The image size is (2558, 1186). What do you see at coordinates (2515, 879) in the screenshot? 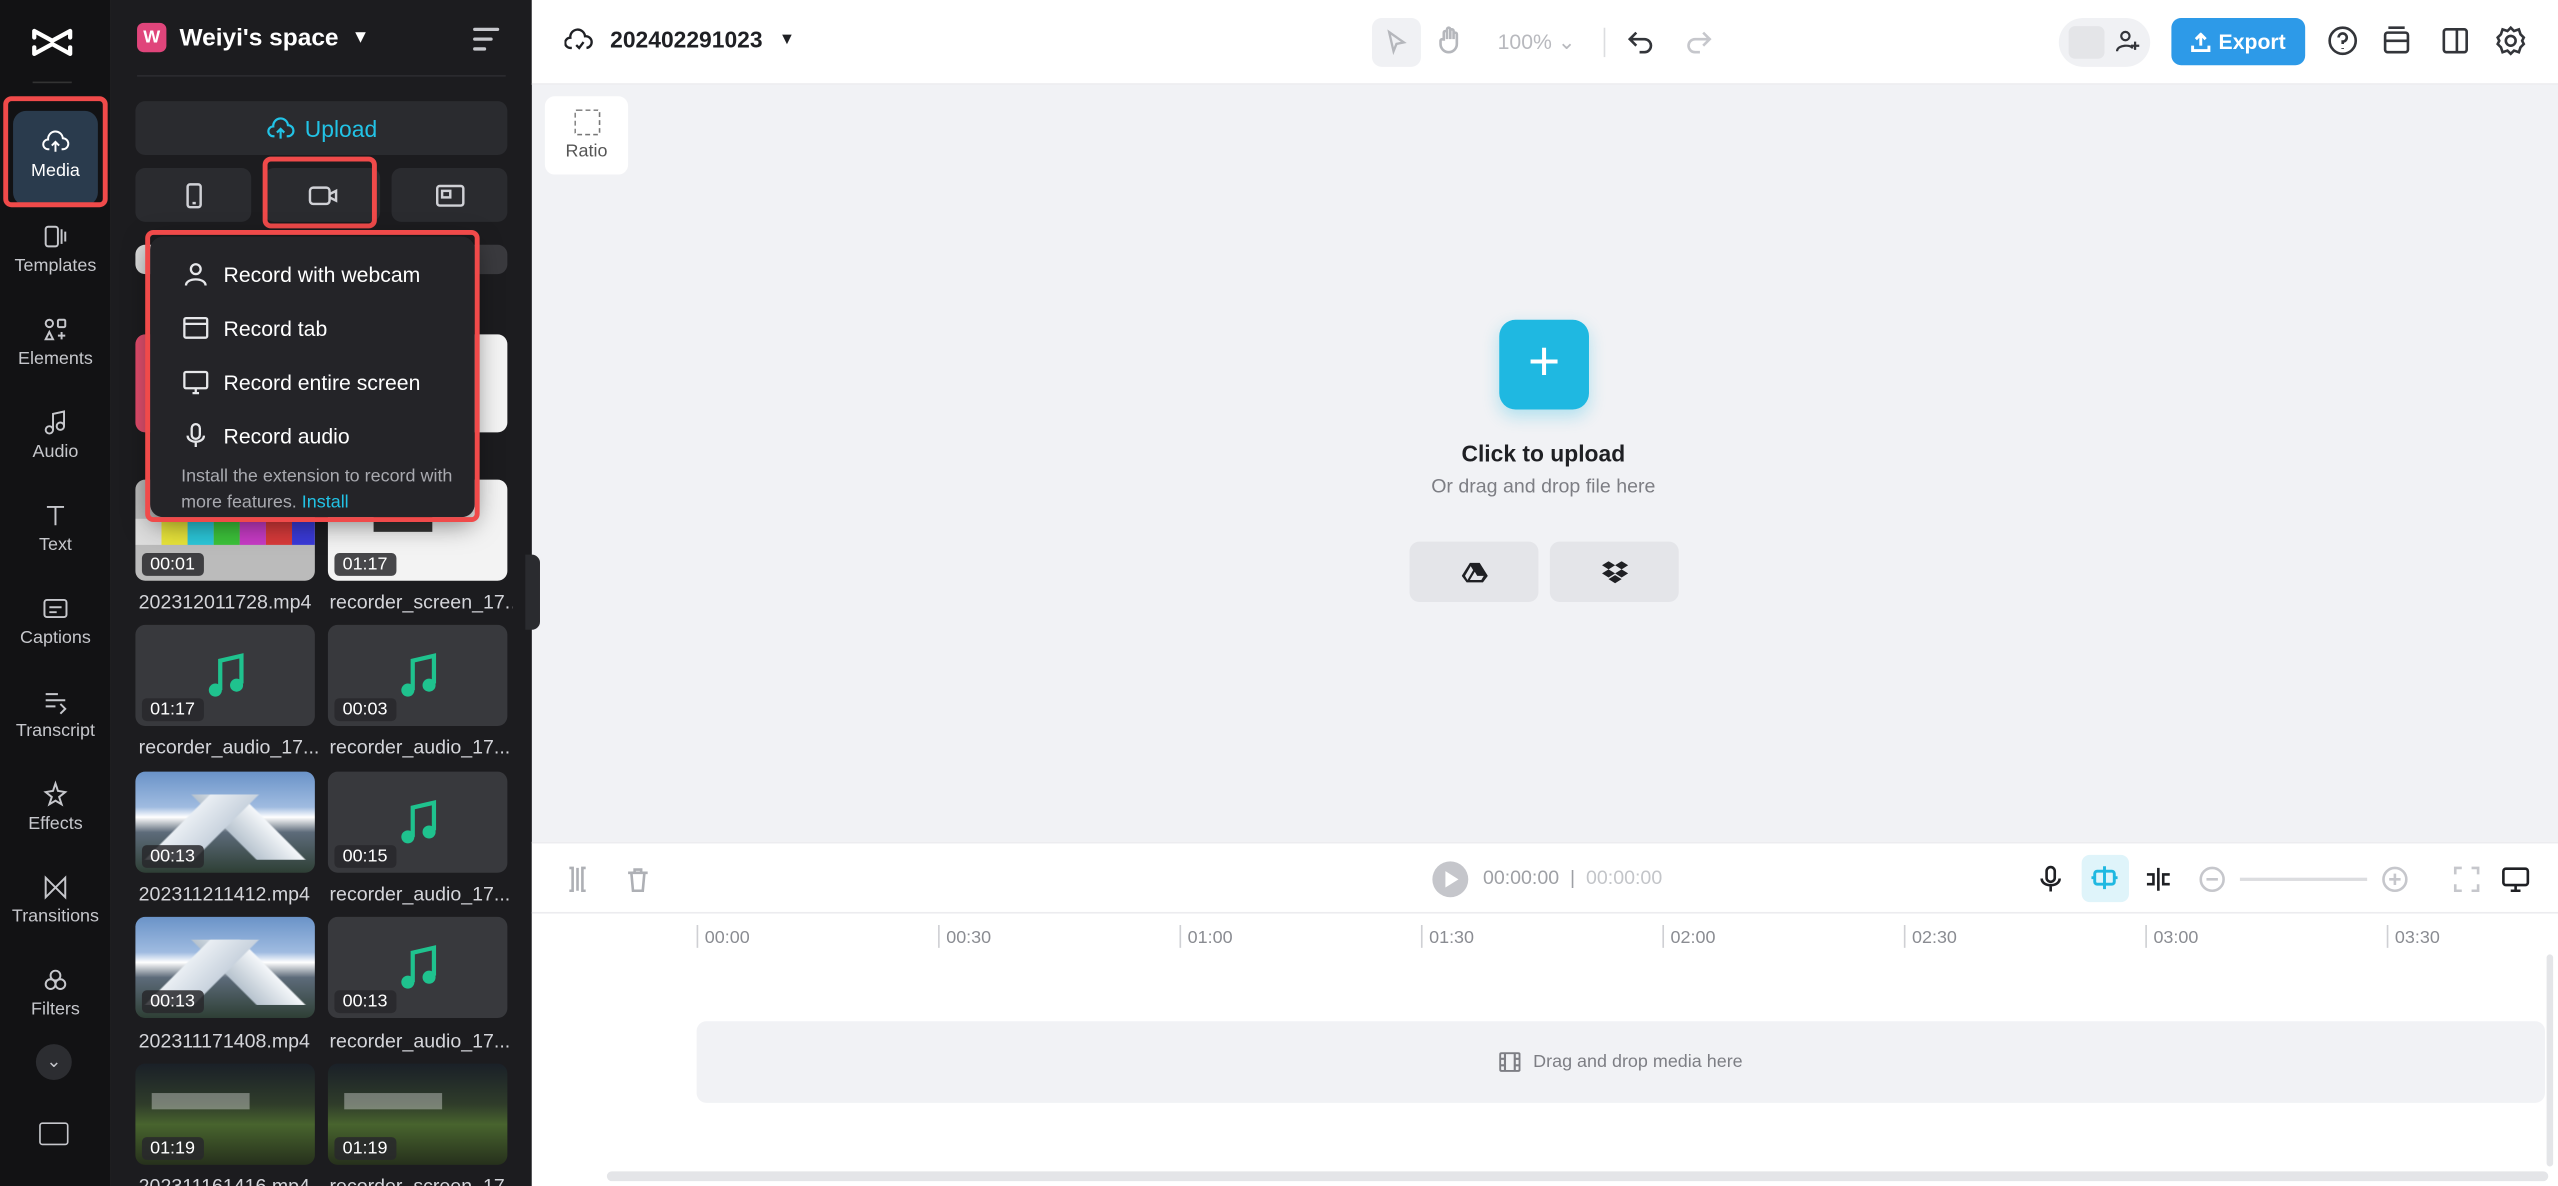
I see `preview-mode-button` at bounding box center [2515, 879].